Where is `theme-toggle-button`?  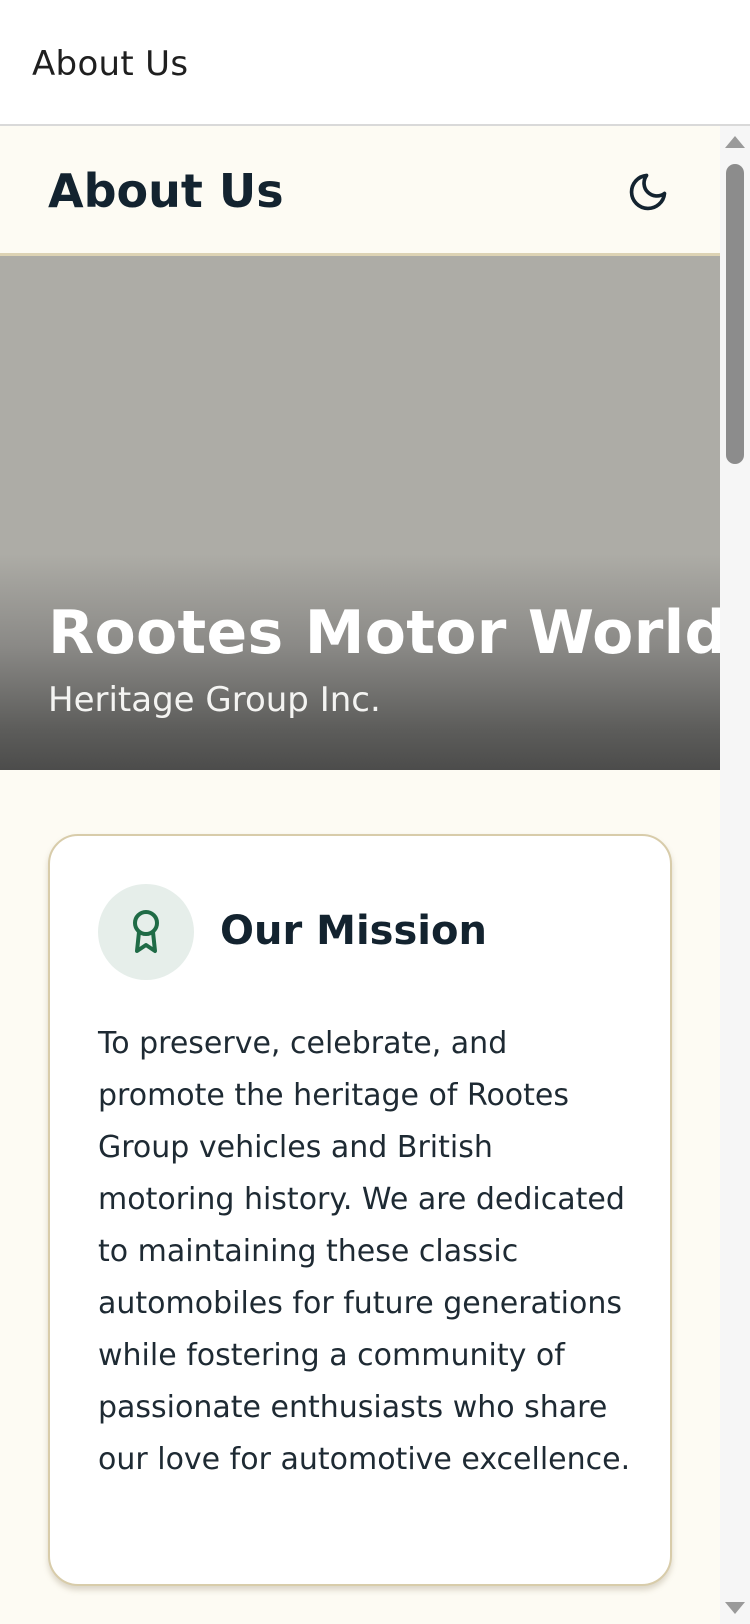 theme-toggle-button is located at coordinates (648, 192).